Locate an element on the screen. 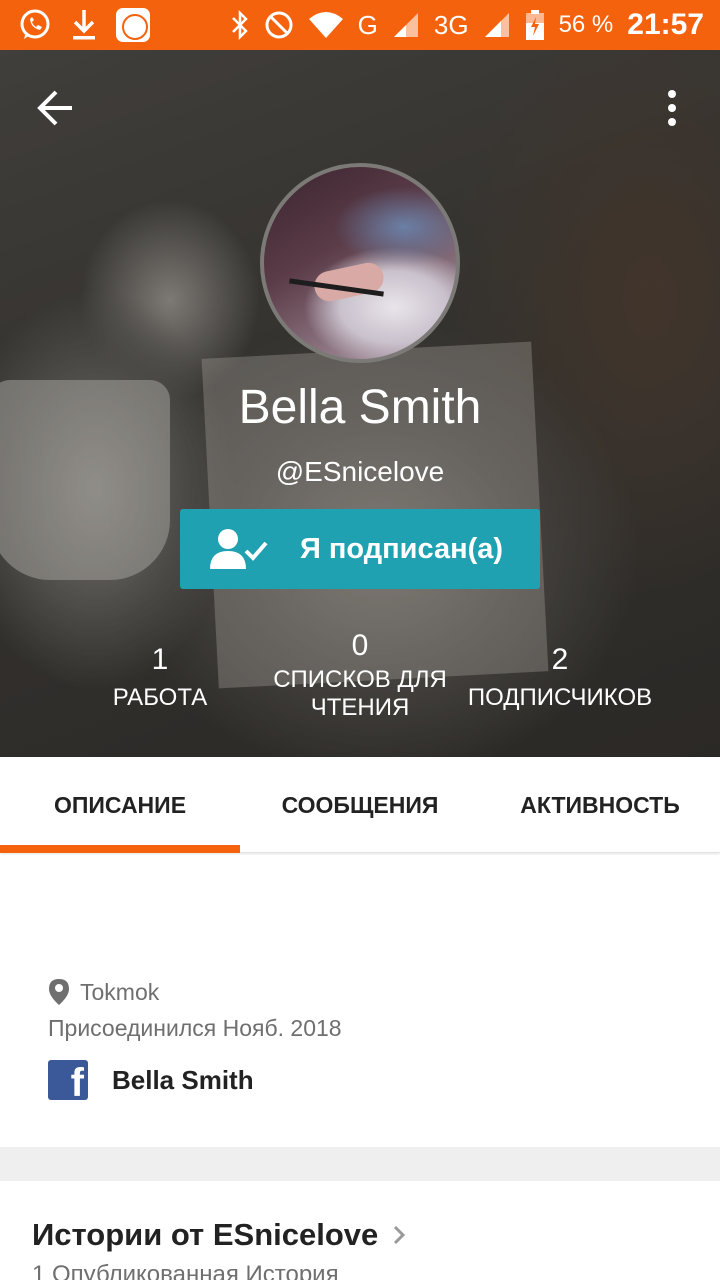 Image resolution: width=720 pixels, height=1280 pixels. stat-reading-lists-label-line1: СПИСКОВ ДЛЯ is located at coordinates (360, 679).